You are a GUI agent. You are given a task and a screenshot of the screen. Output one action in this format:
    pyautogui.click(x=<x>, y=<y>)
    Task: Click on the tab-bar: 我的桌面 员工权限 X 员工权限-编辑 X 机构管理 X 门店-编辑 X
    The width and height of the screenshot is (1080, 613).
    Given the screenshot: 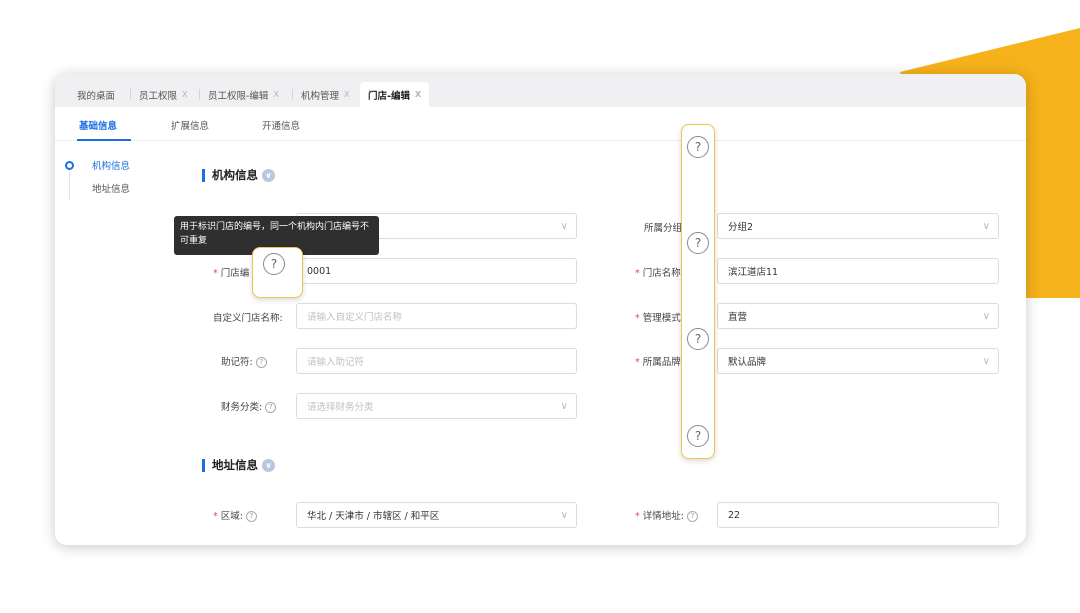 What is the action you would take?
    pyautogui.click(x=540, y=90)
    